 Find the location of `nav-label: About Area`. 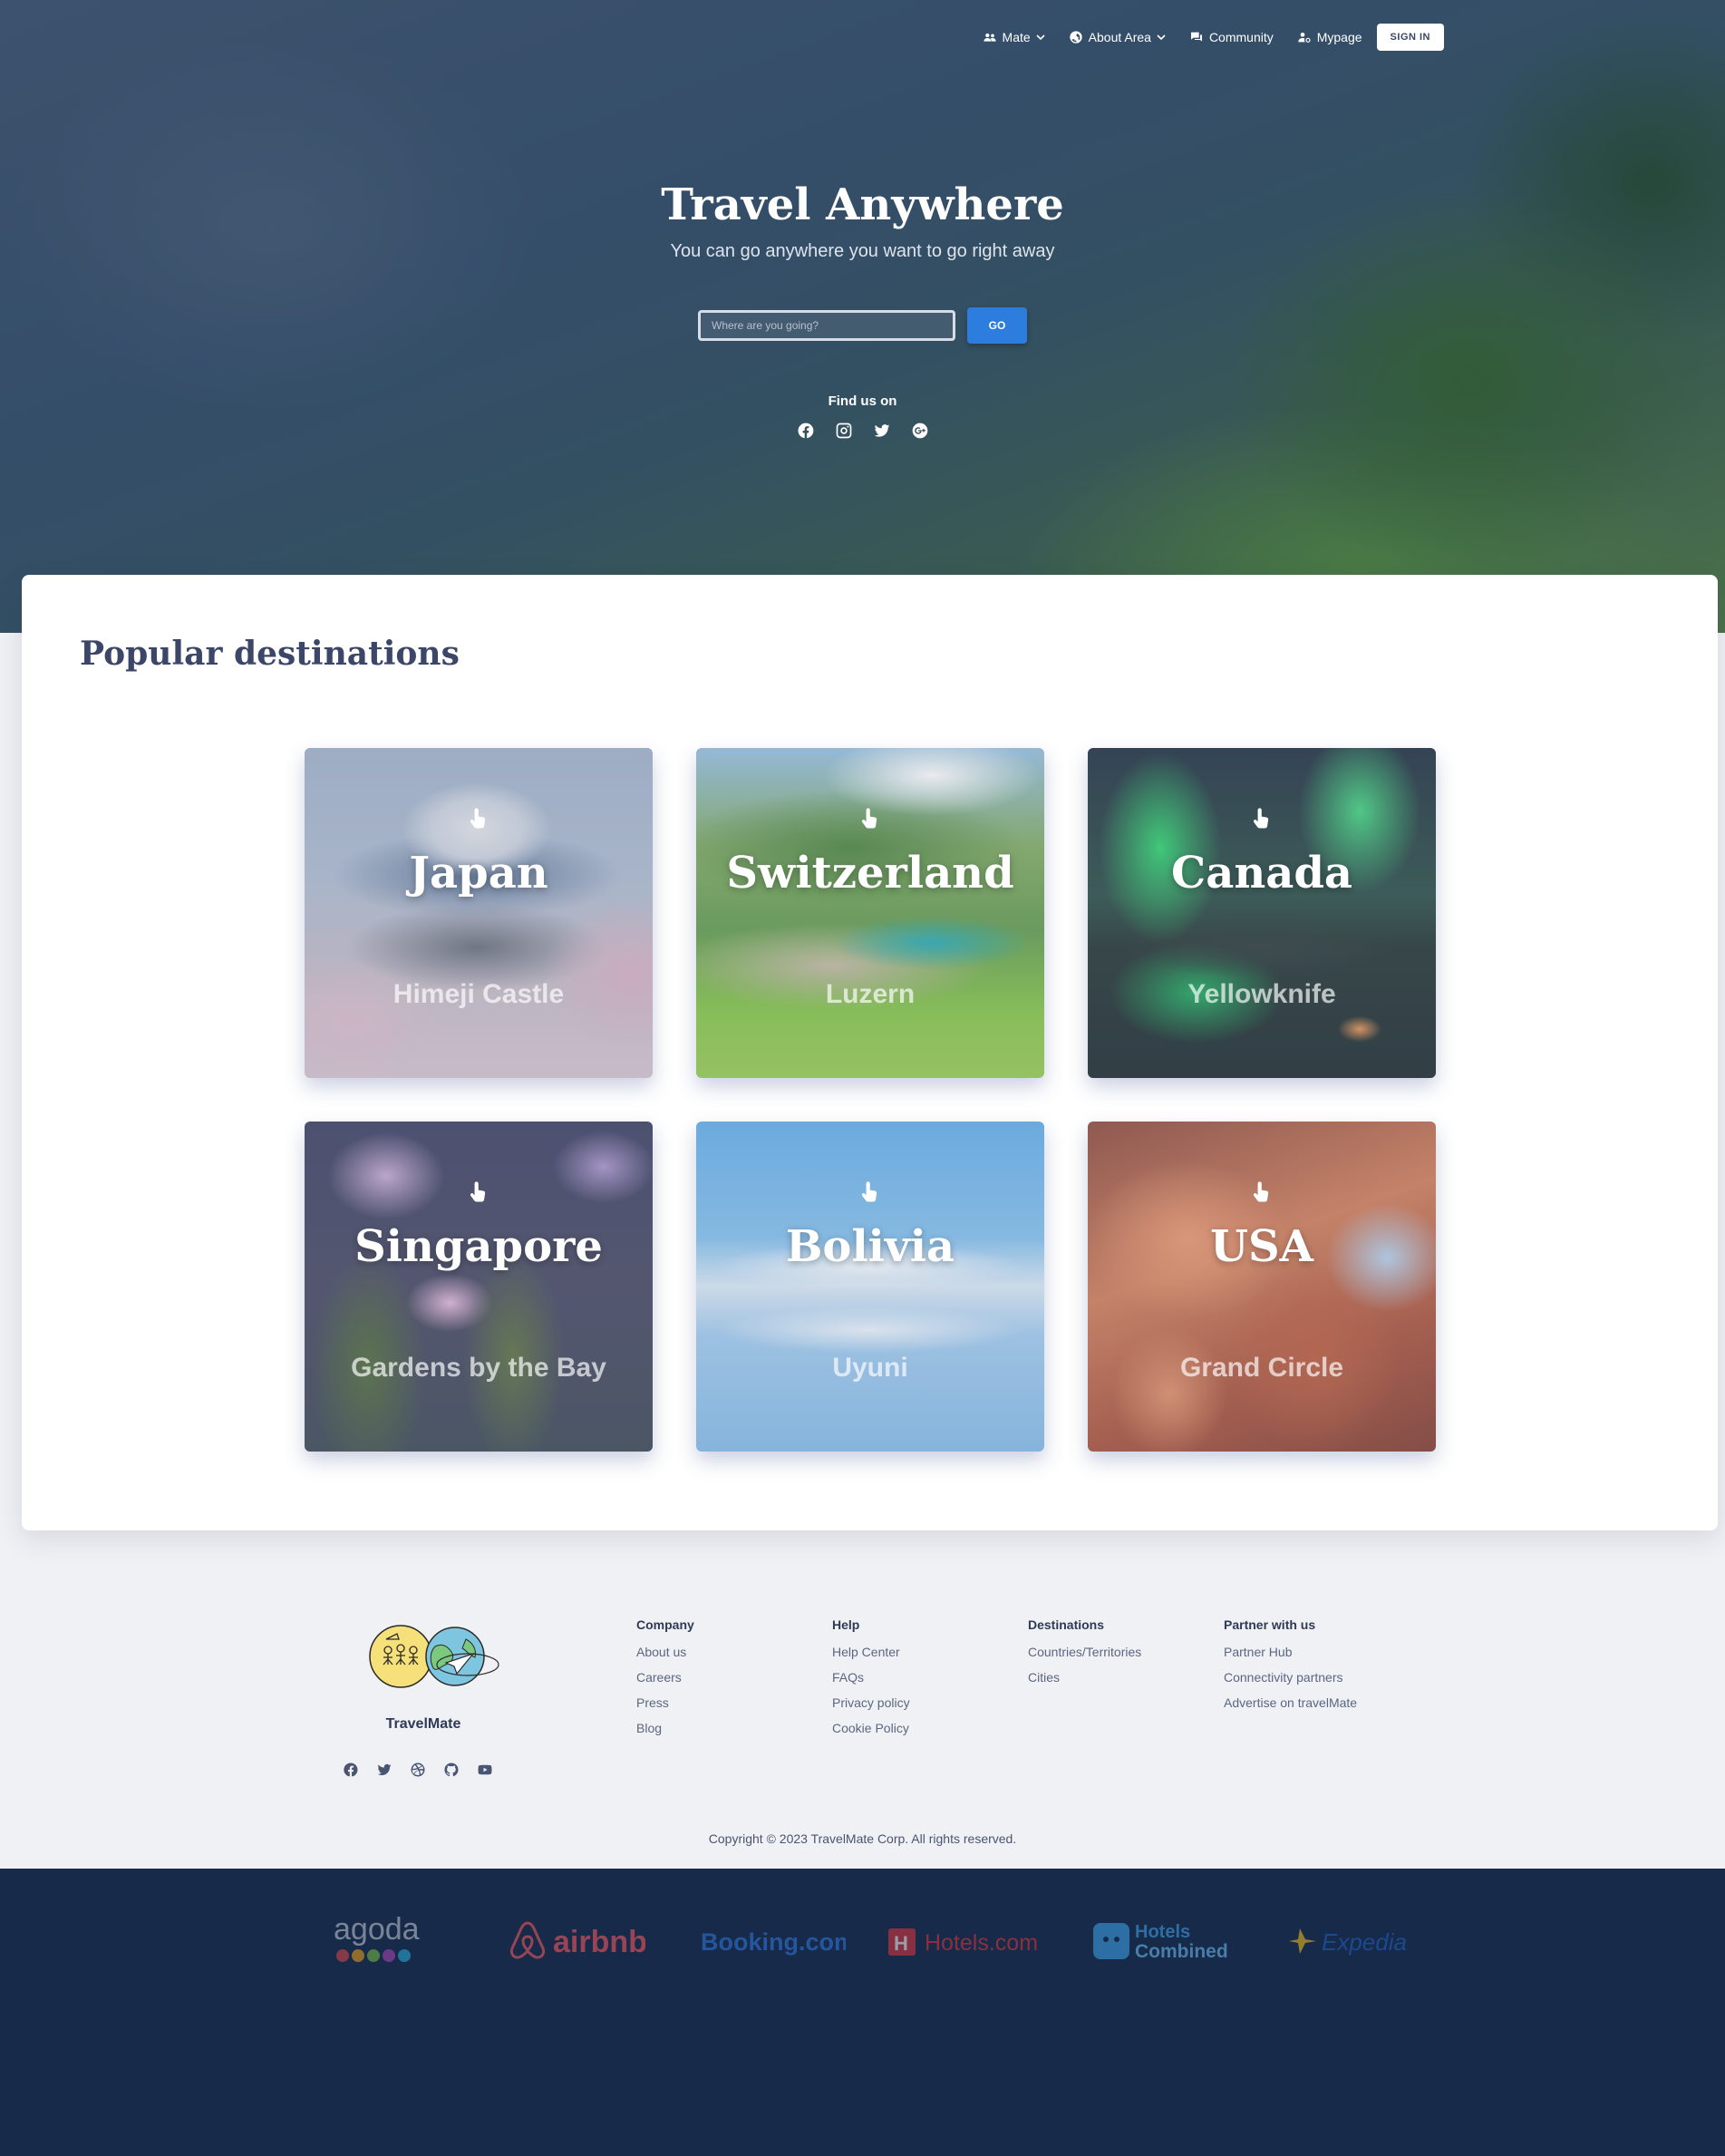

nav-label: About Area is located at coordinates (1119, 37).